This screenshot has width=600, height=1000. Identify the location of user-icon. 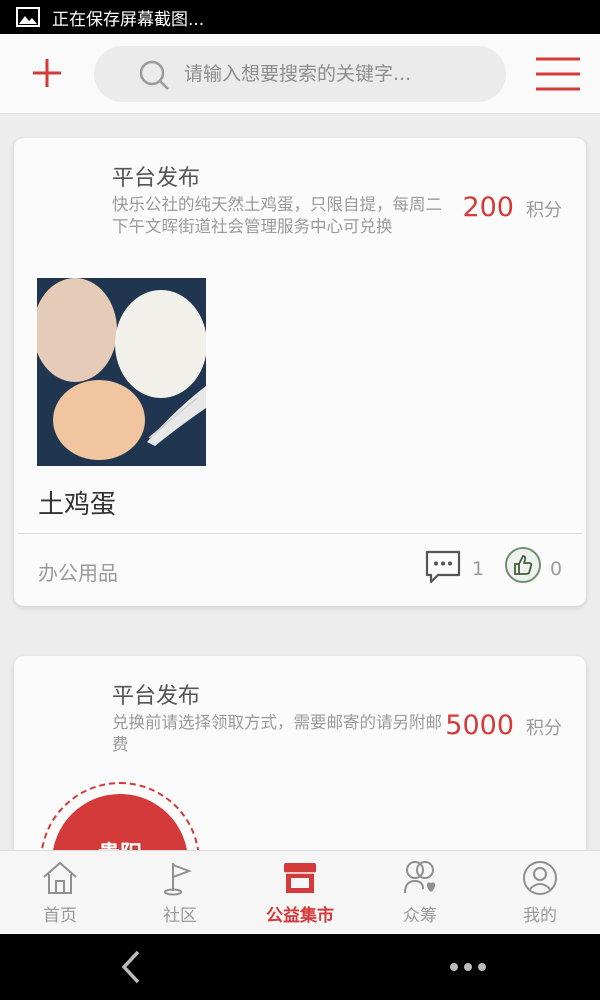
(540, 878).